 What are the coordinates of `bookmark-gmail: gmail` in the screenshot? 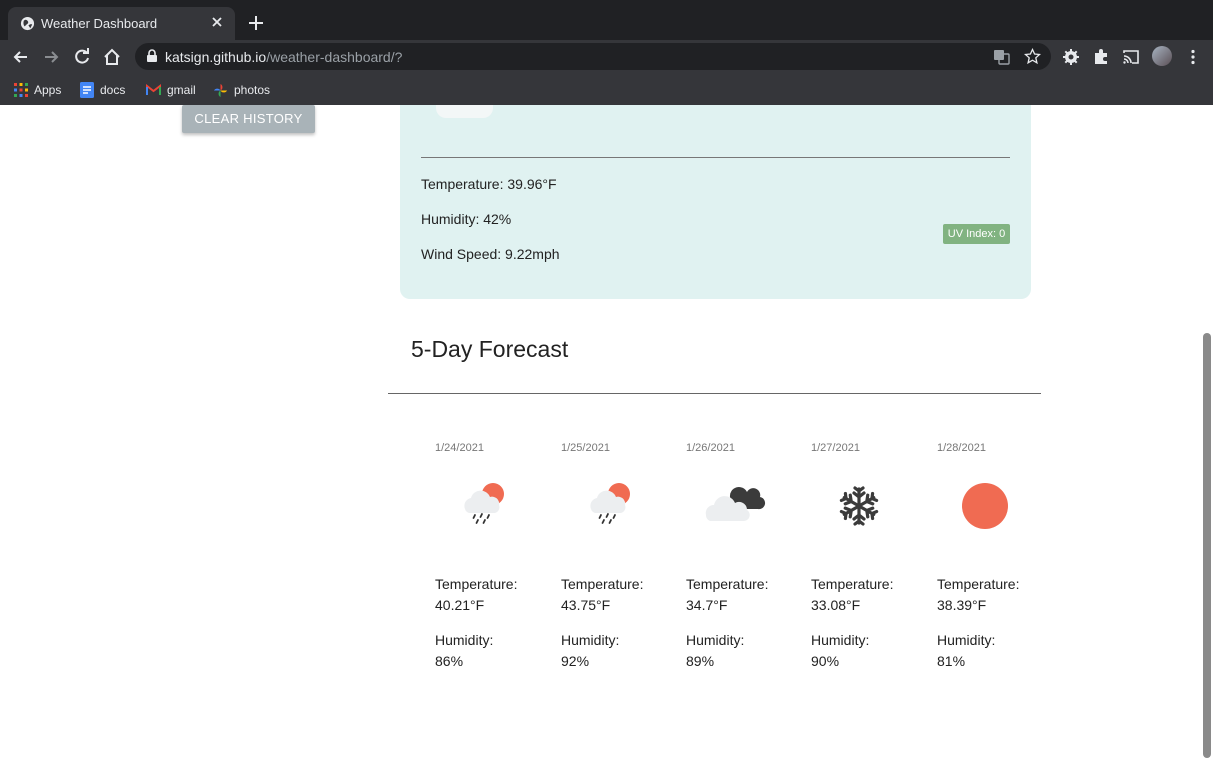 It's located at (171, 90).